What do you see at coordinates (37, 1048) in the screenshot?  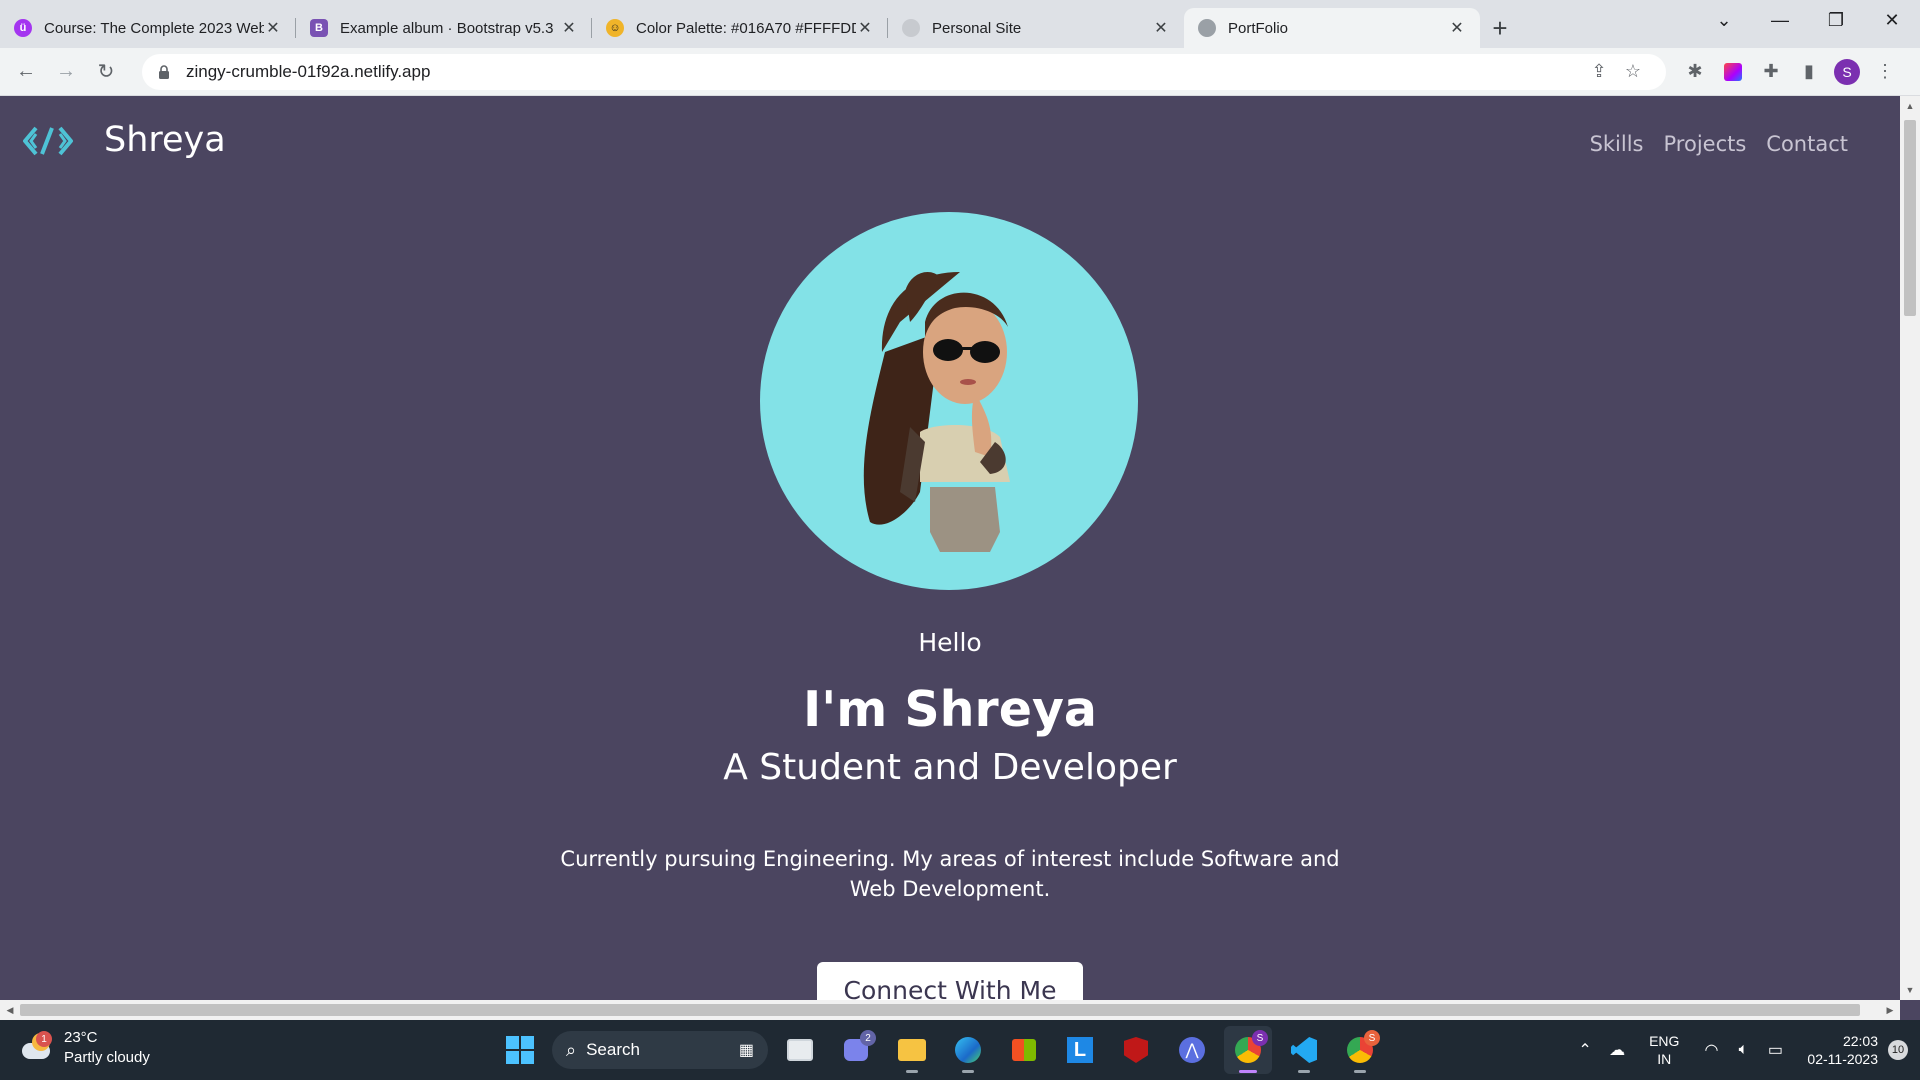 I see `partly-cloudy-icon: 1` at bounding box center [37, 1048].